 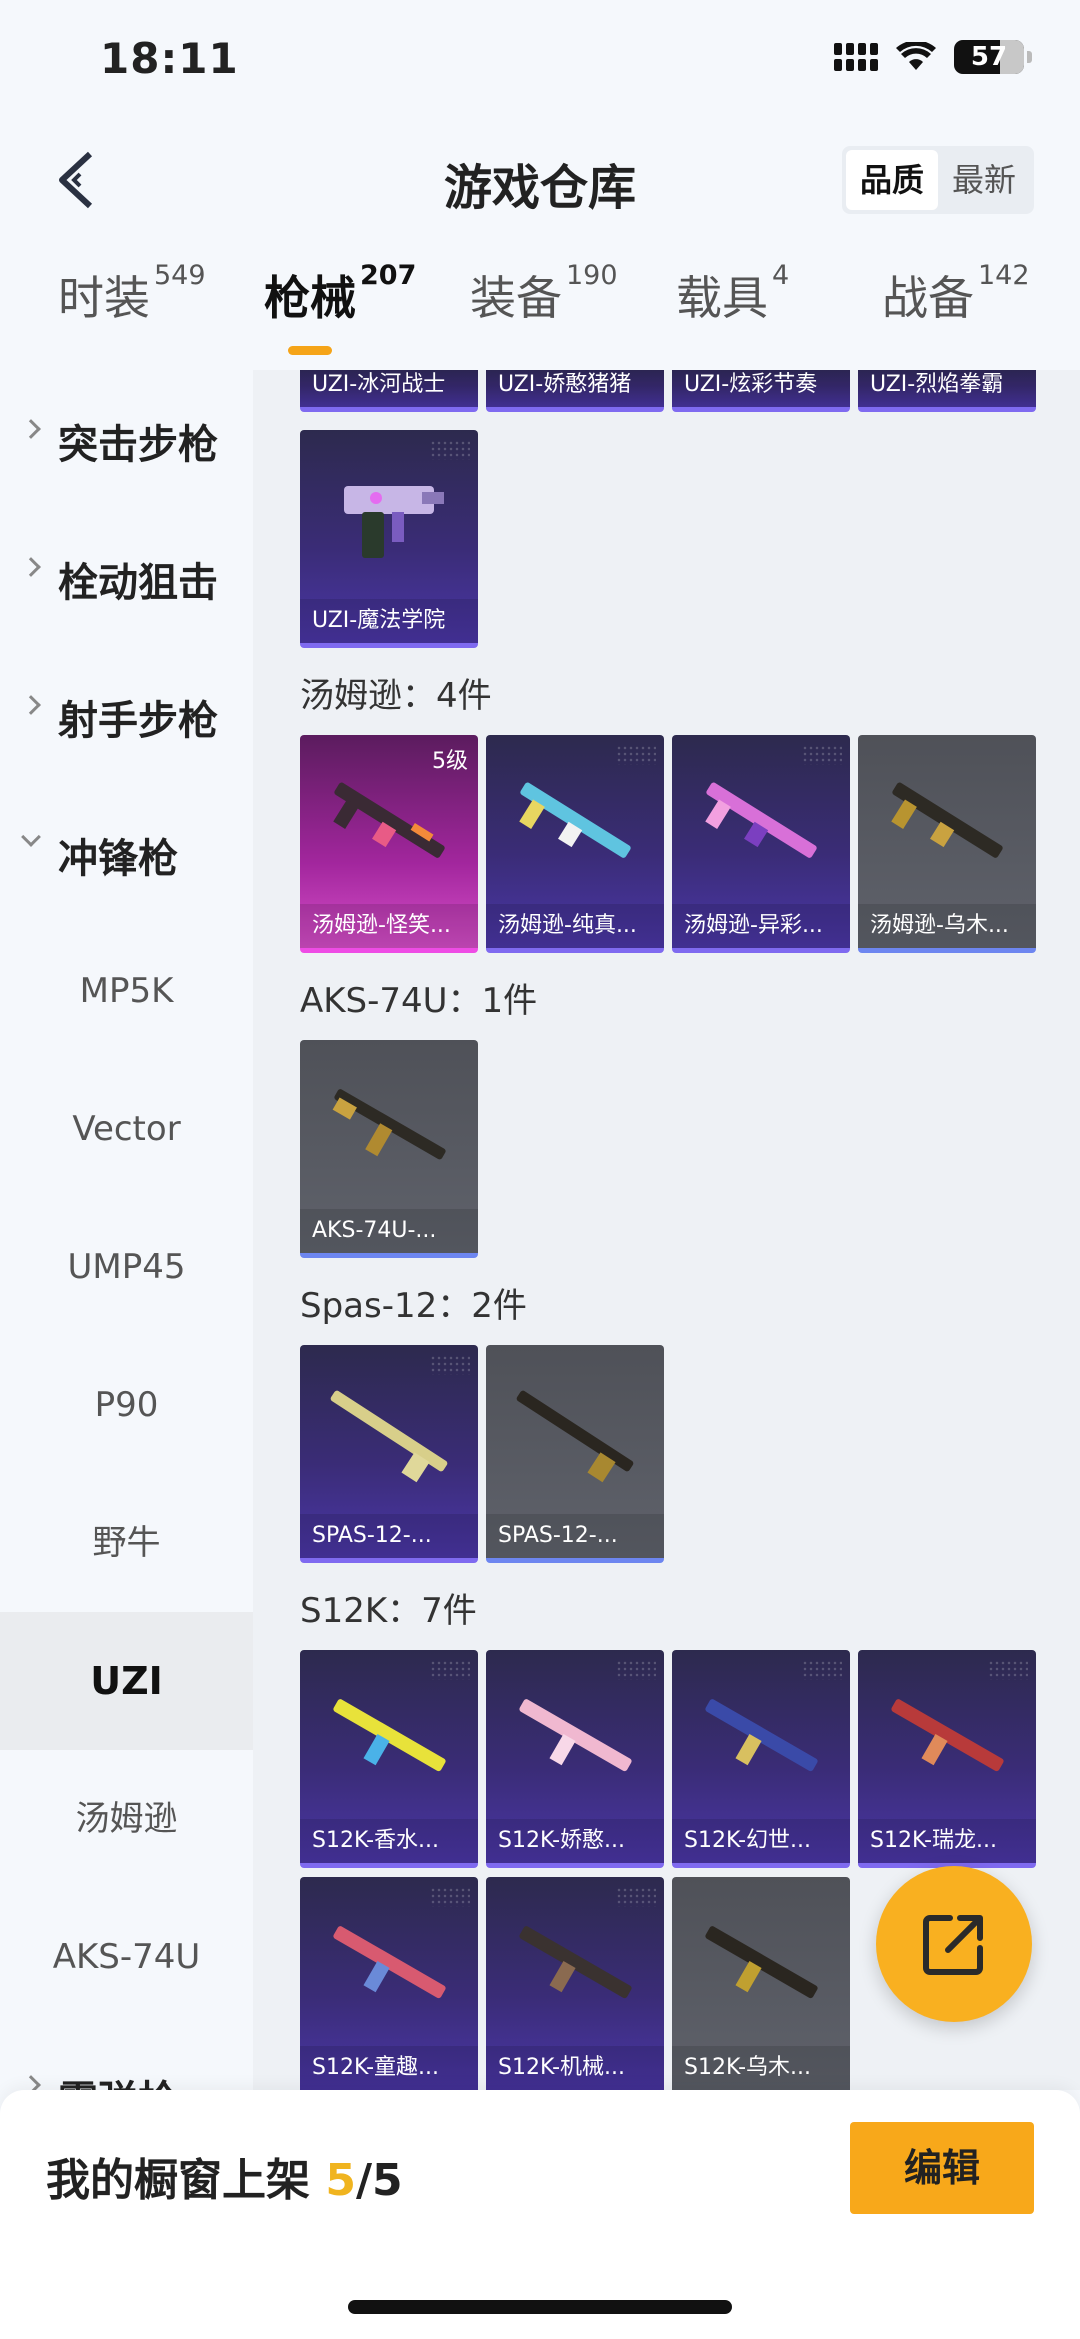 I want to click on share-button, so click(x=954, y=1944).